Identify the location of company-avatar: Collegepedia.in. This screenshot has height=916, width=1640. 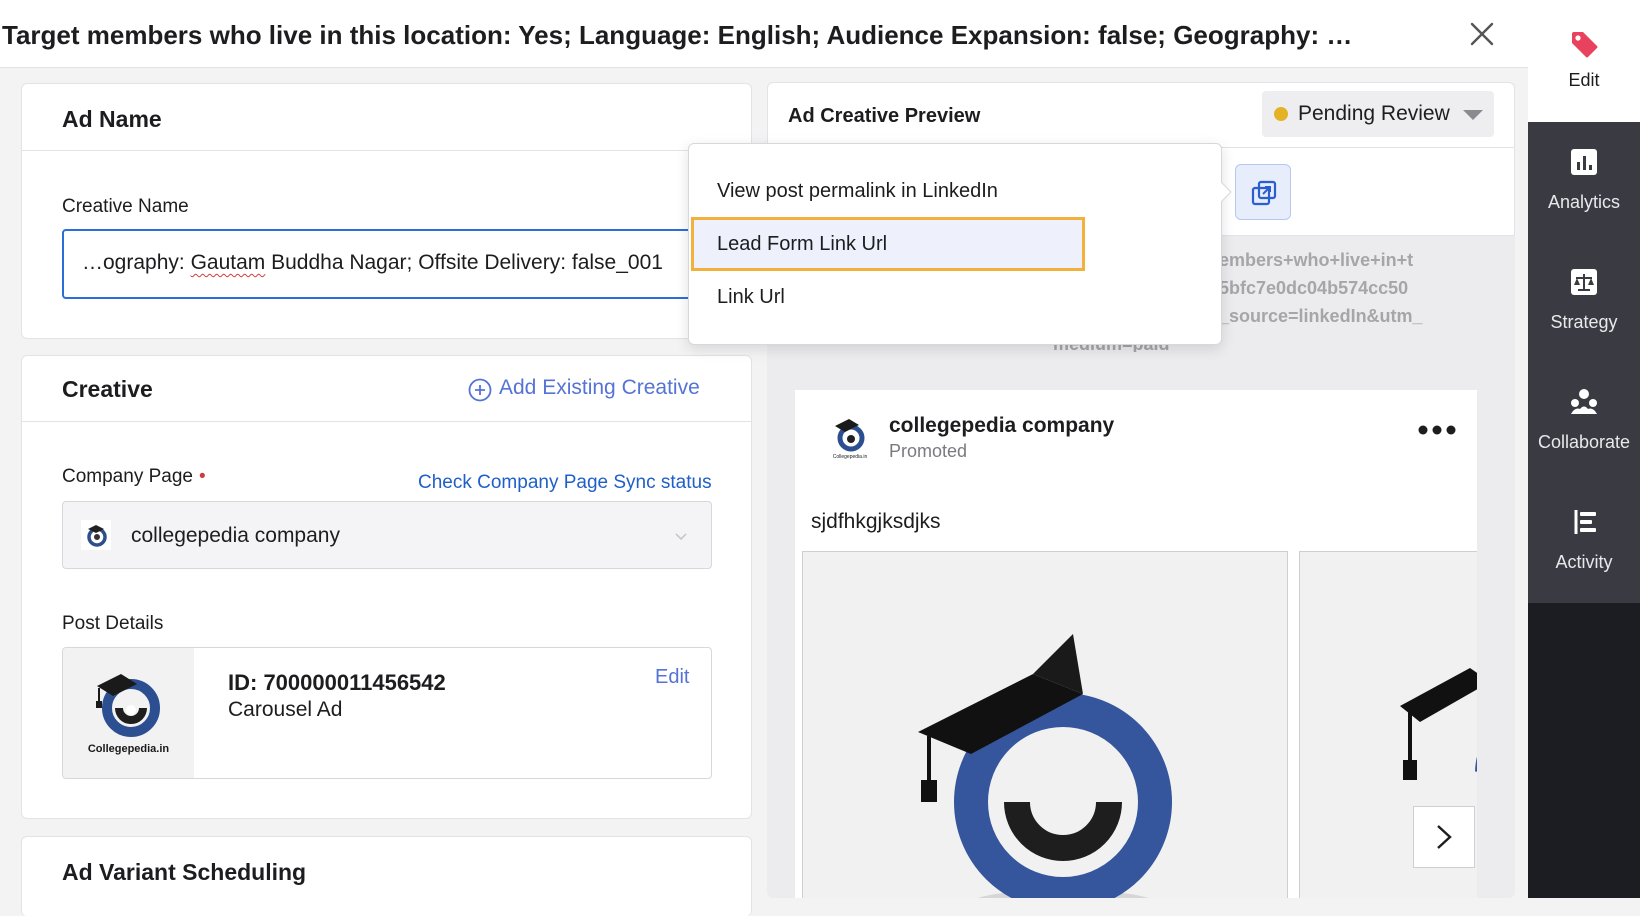
(850, 439).